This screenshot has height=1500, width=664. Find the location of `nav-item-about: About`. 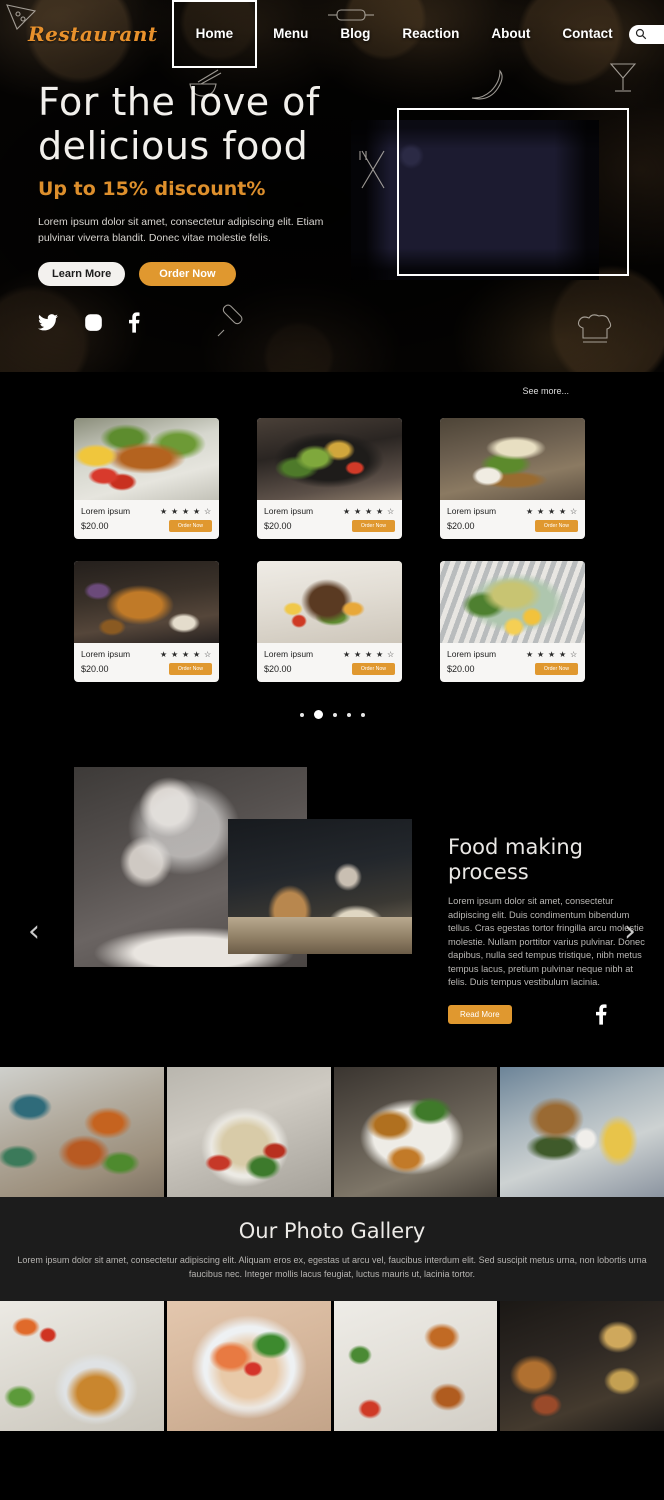

nav-item-about: About is located at coordinates (510, 34).